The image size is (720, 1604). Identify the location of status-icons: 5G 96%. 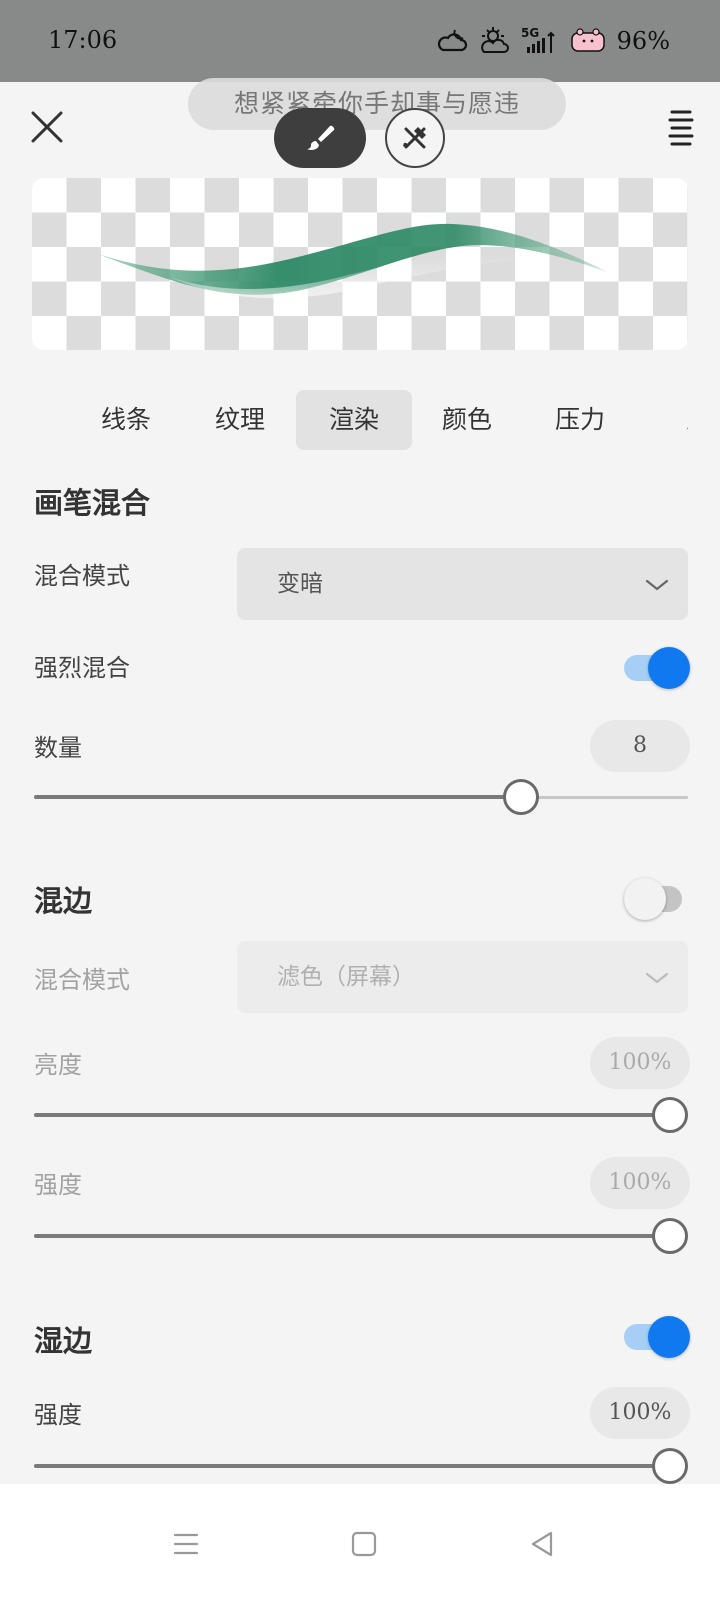
(553, 41).